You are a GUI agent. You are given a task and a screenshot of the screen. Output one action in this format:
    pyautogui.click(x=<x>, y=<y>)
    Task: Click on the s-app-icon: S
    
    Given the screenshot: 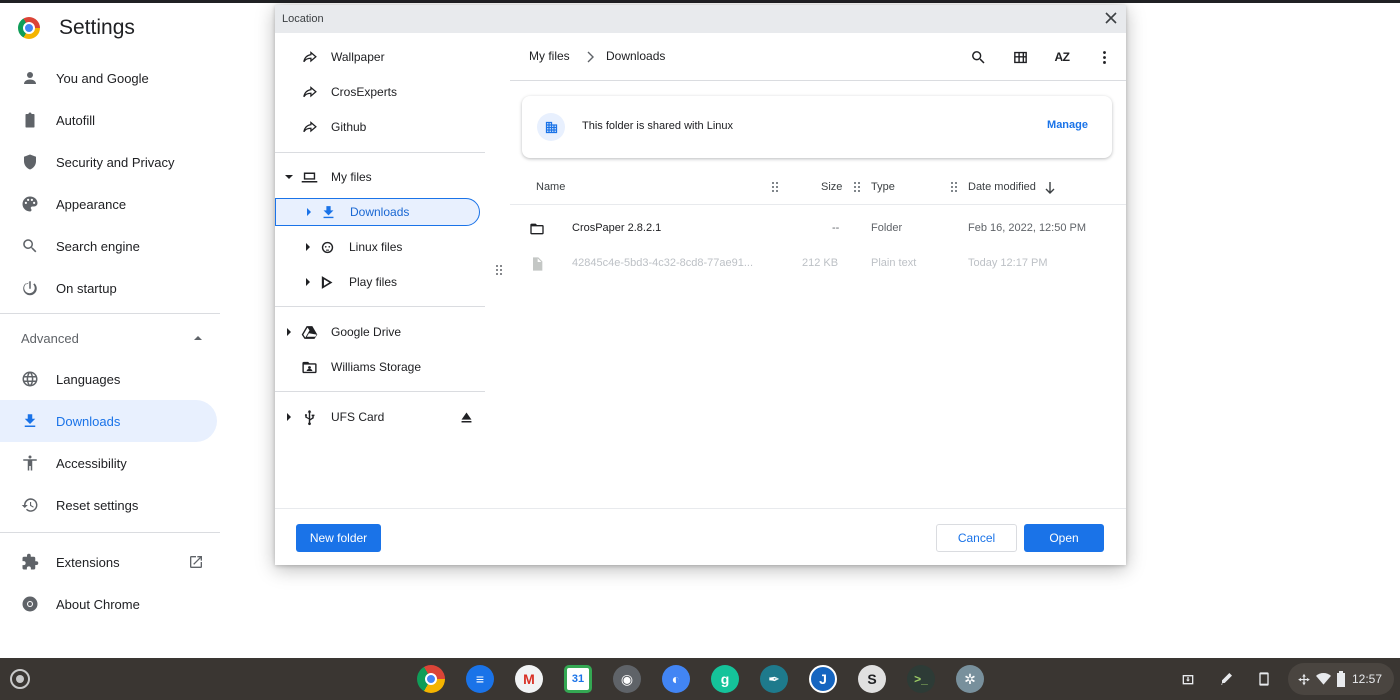 What is the action you would take?
    pyautogui.click(x=872, y=679)
    